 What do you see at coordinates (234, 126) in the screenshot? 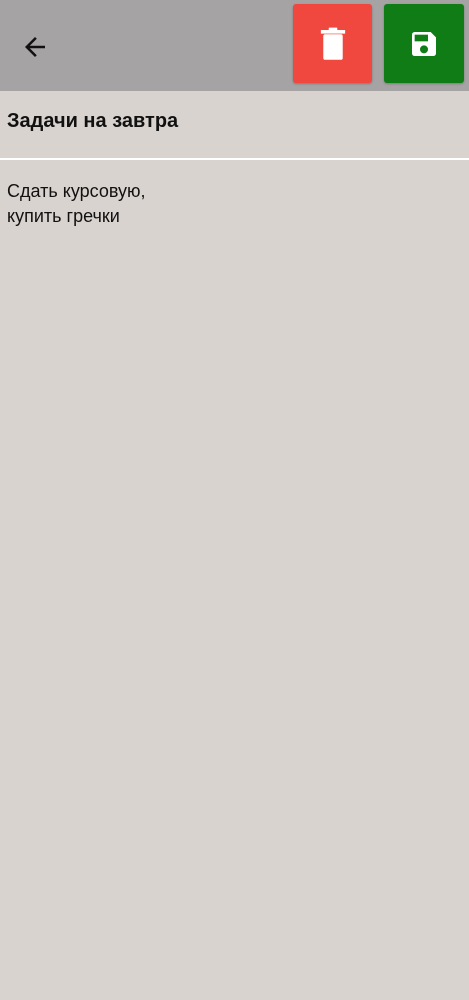
I see `note-title-field: Задачи на завтра` at bounding box center [234, 126].